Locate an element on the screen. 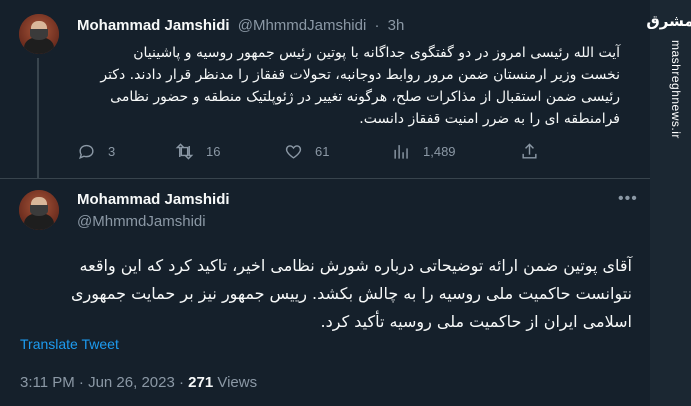 The width and height of the screenshot is (691, 406). views-count: 1,489 is located at coordinates (439, 151).